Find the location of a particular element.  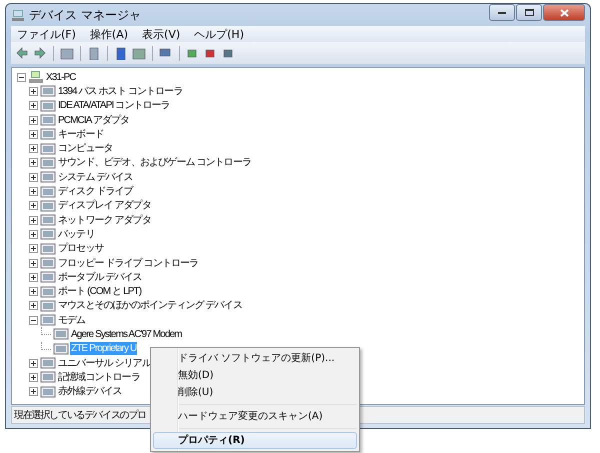

tree-item: ポータブル デバイス is located at coordinates (100, 277).